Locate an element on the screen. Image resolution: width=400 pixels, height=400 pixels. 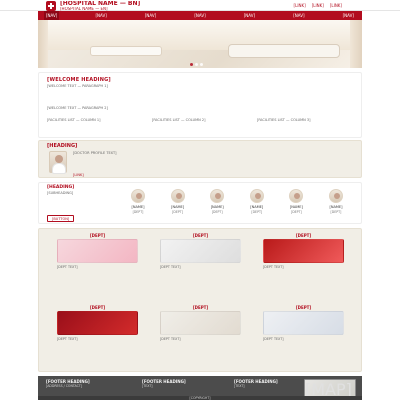
doctor-highlight-link: [LINK] is located at coordinates (78, 175).